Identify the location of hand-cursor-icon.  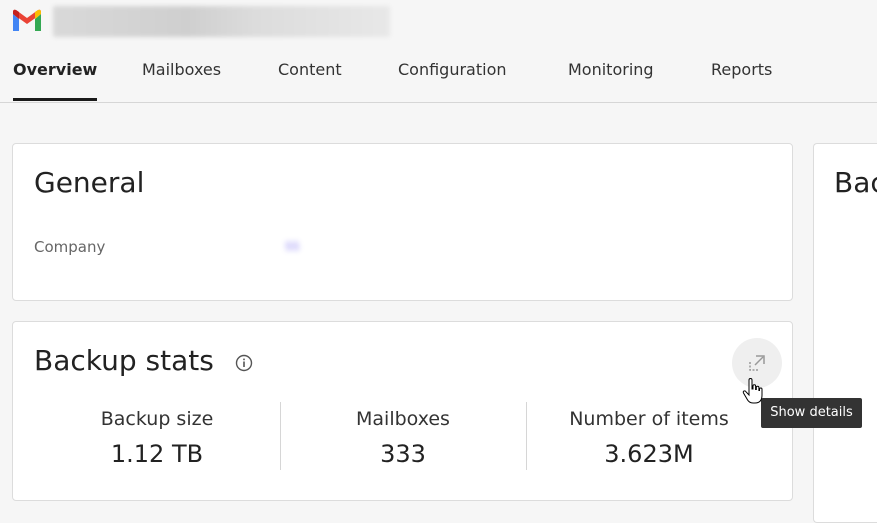
(752, 391).